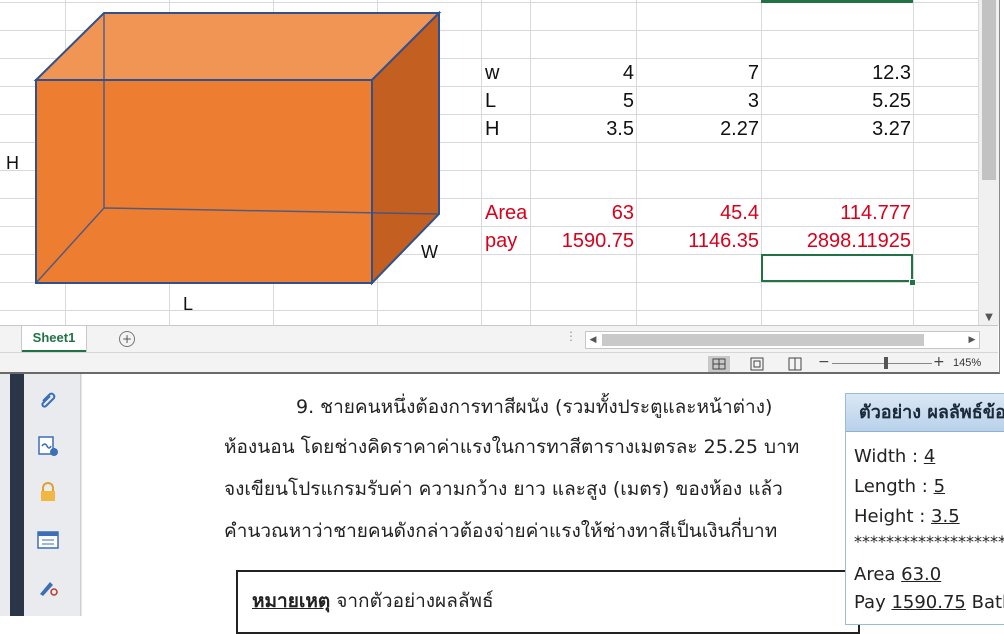 The image size is (1004, 634). What do you see at coordinates (697, 73) in the screenshot?
I see `cell-w-2: 7` at bounding box center [697, 73].